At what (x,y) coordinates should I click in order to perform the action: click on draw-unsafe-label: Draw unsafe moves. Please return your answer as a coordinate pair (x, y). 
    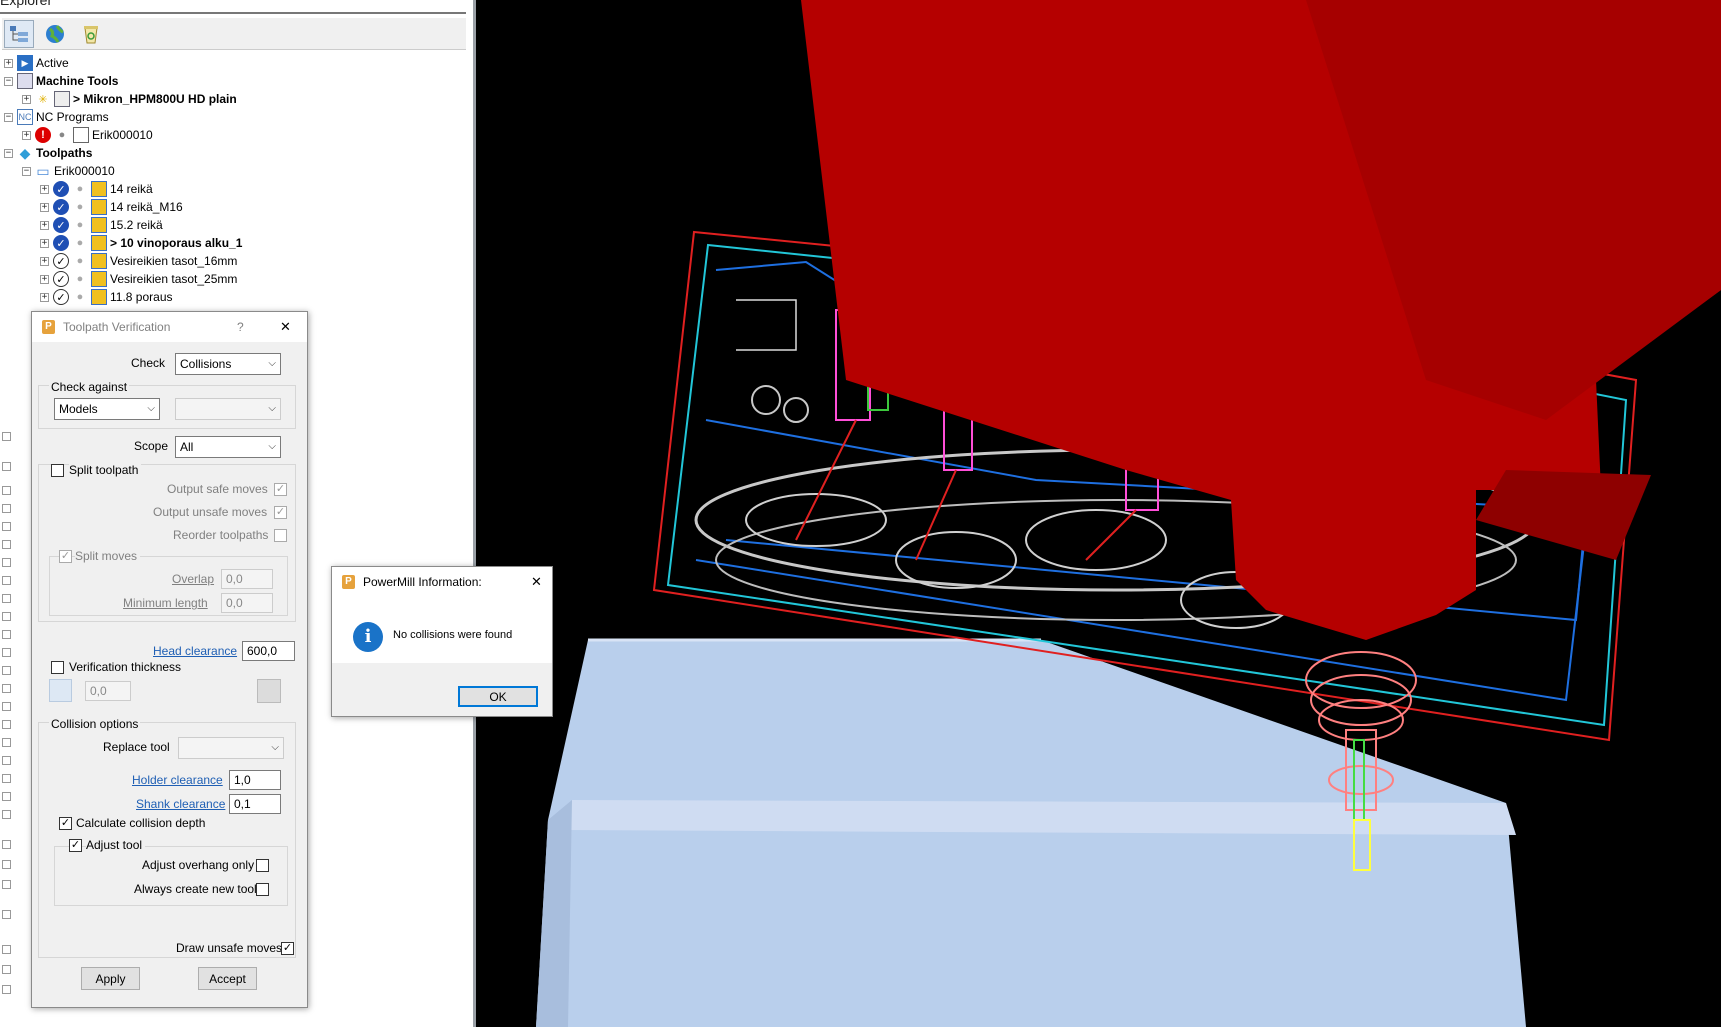
    Looking at the image, I should click on (229, 948).